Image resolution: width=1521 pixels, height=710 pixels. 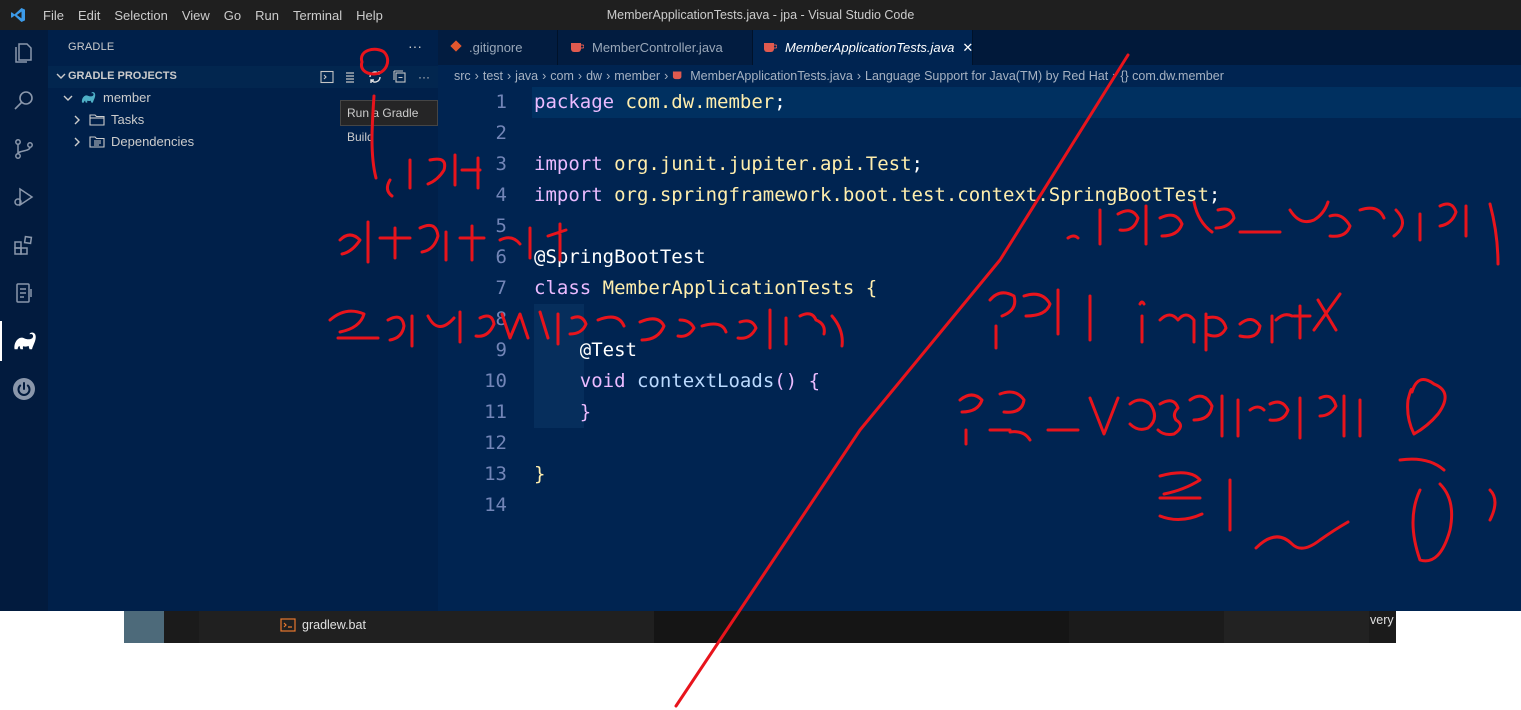 I want to click on circle-highlight, so click(x=374, y=61).